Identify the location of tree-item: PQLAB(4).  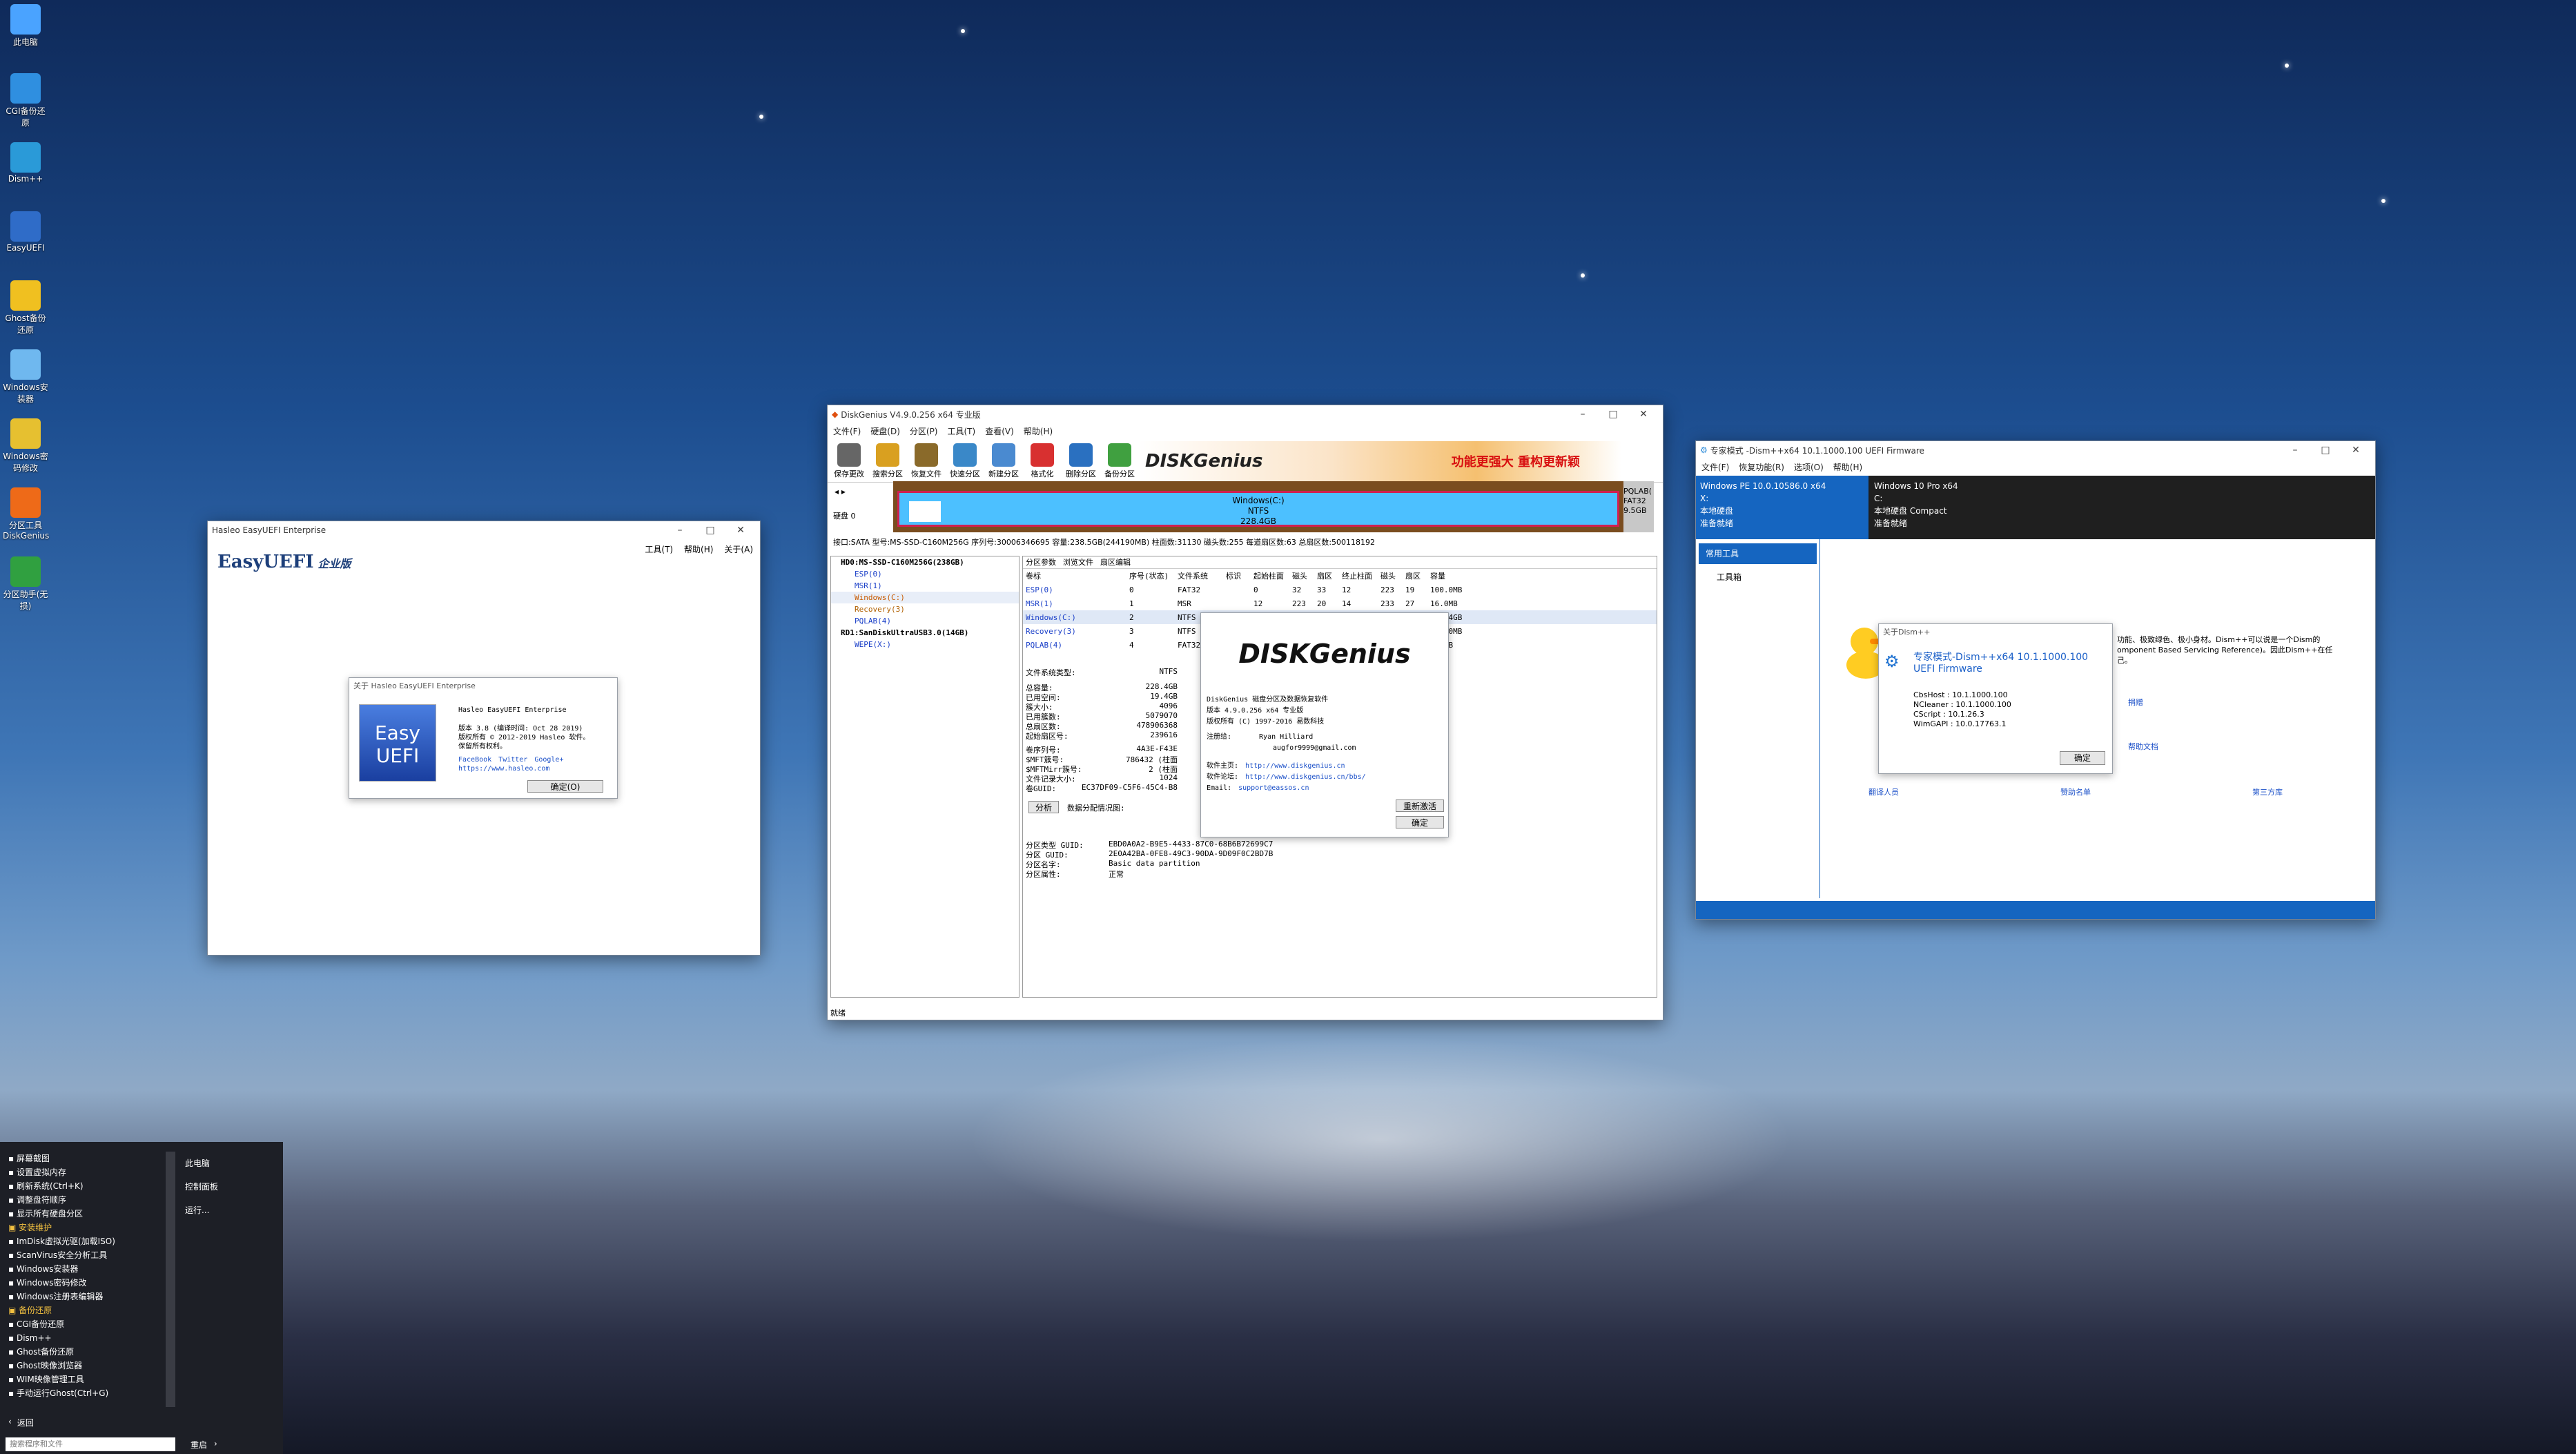
(925, 621).